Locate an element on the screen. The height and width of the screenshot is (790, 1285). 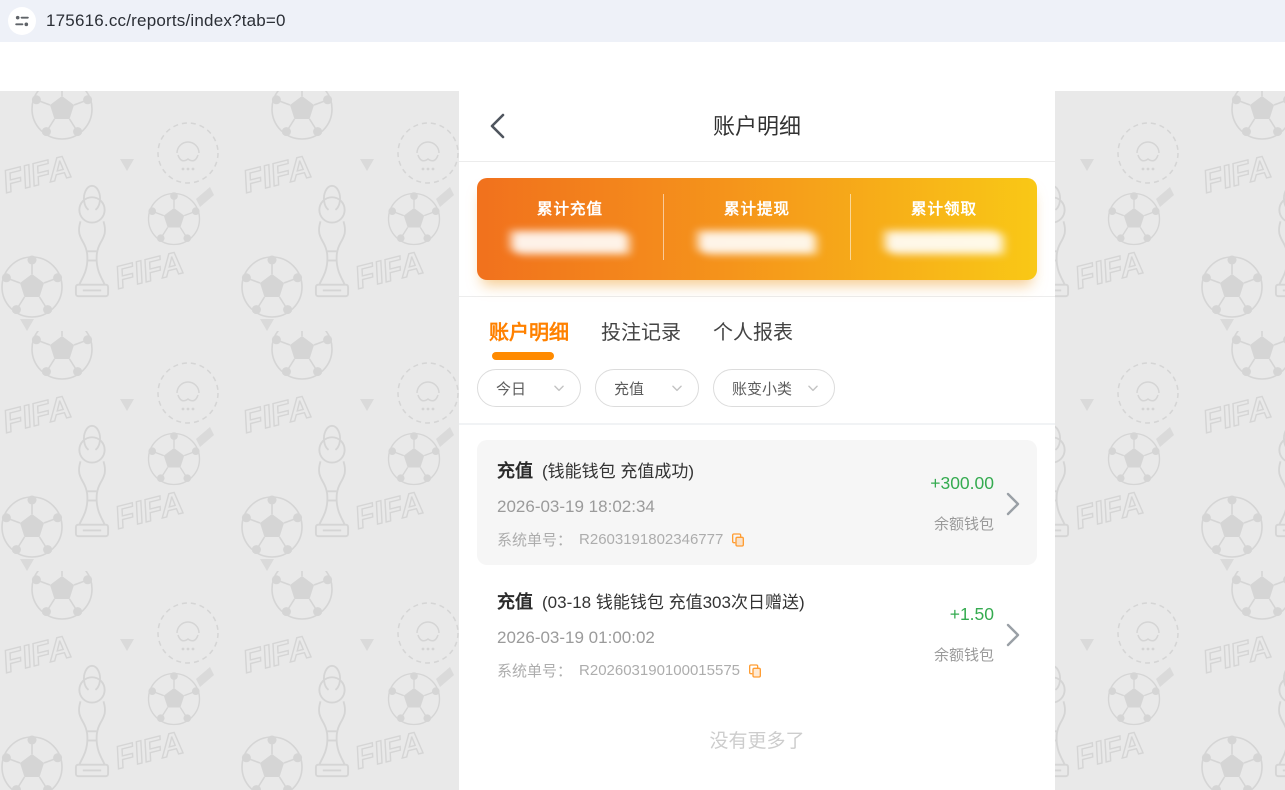
order-number: R2603191802346777 is located at coordinates (651, 539).